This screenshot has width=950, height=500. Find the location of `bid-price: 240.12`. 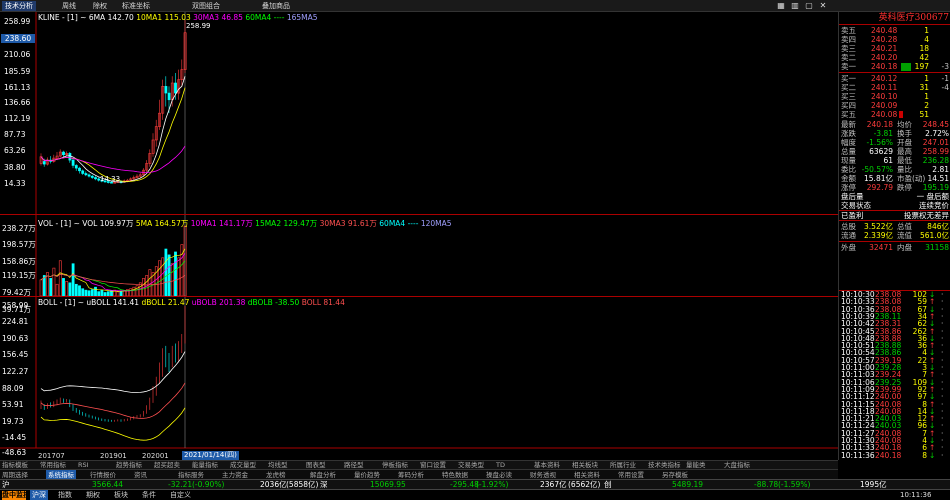

bid-price: 240.12 is located at coordinates (884, 78).